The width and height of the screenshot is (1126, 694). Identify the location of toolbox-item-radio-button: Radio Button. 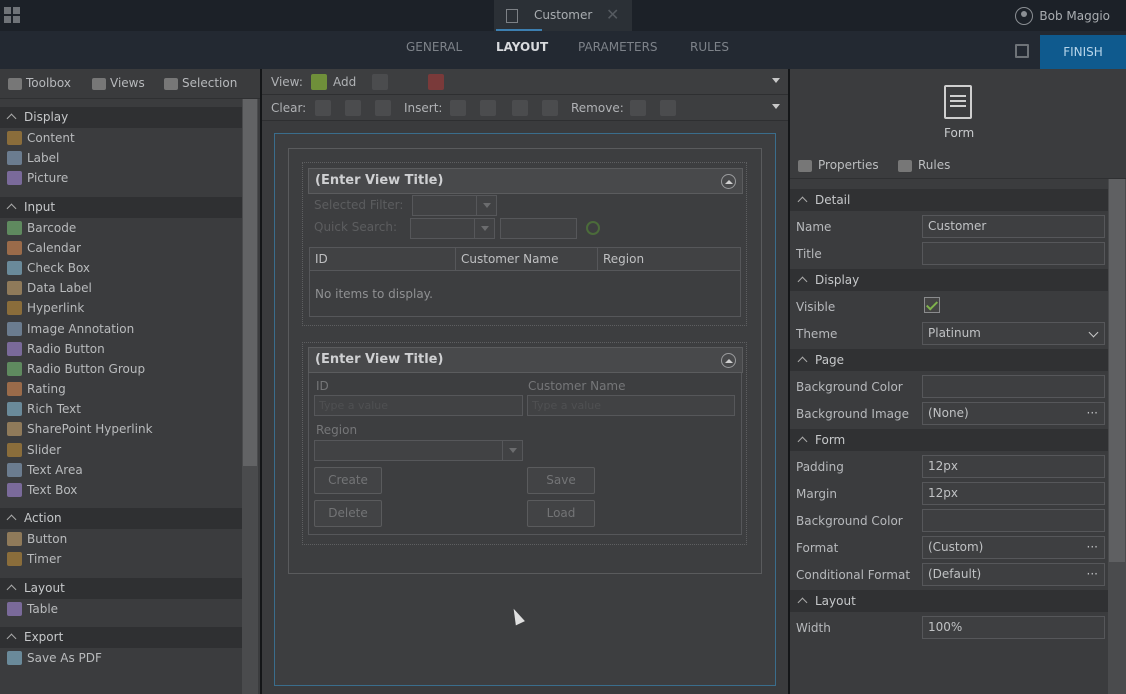
(121, 349).